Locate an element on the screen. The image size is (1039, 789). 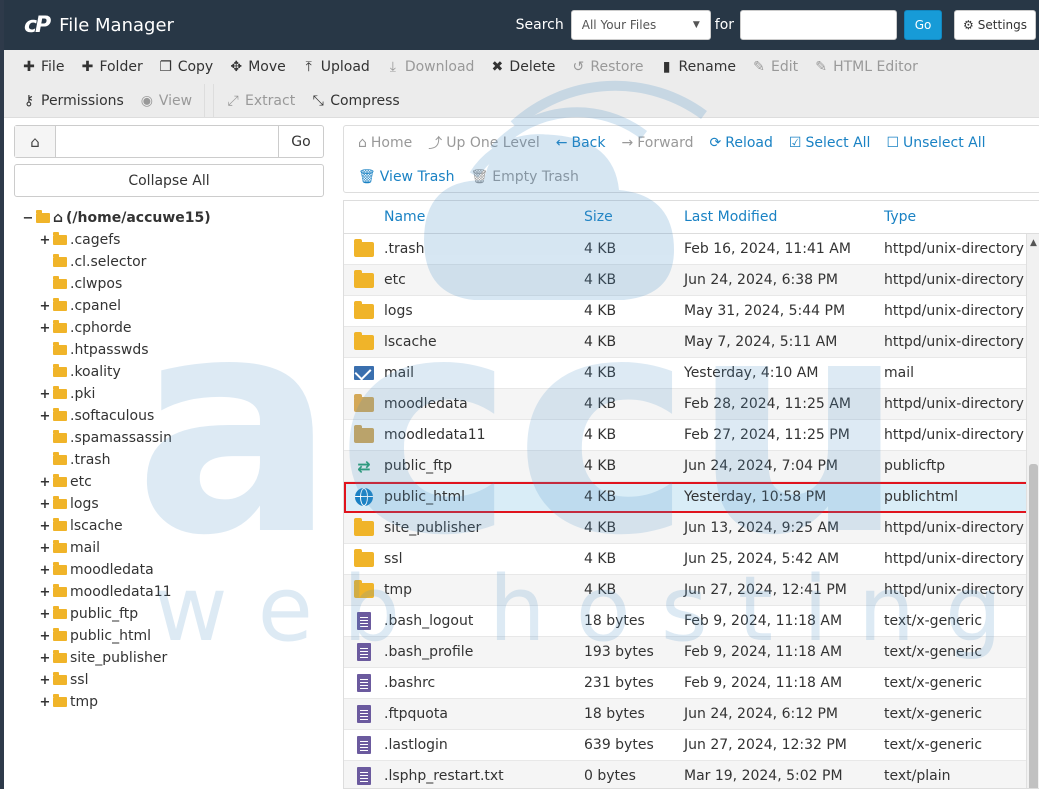
tree-item: + ssl is located at coordinates (169, 680).